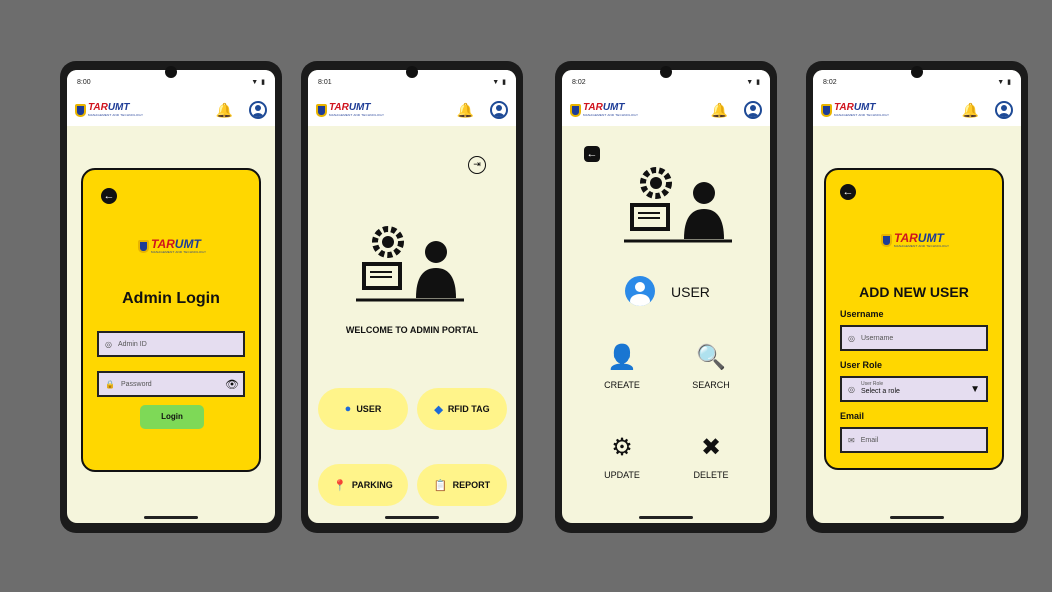  What do you see at coordinates (412, 330) in the screenshot?
I see `welcome-text: WELCOME TO ADMIN PORTAL` at bounding box center [412, 330].